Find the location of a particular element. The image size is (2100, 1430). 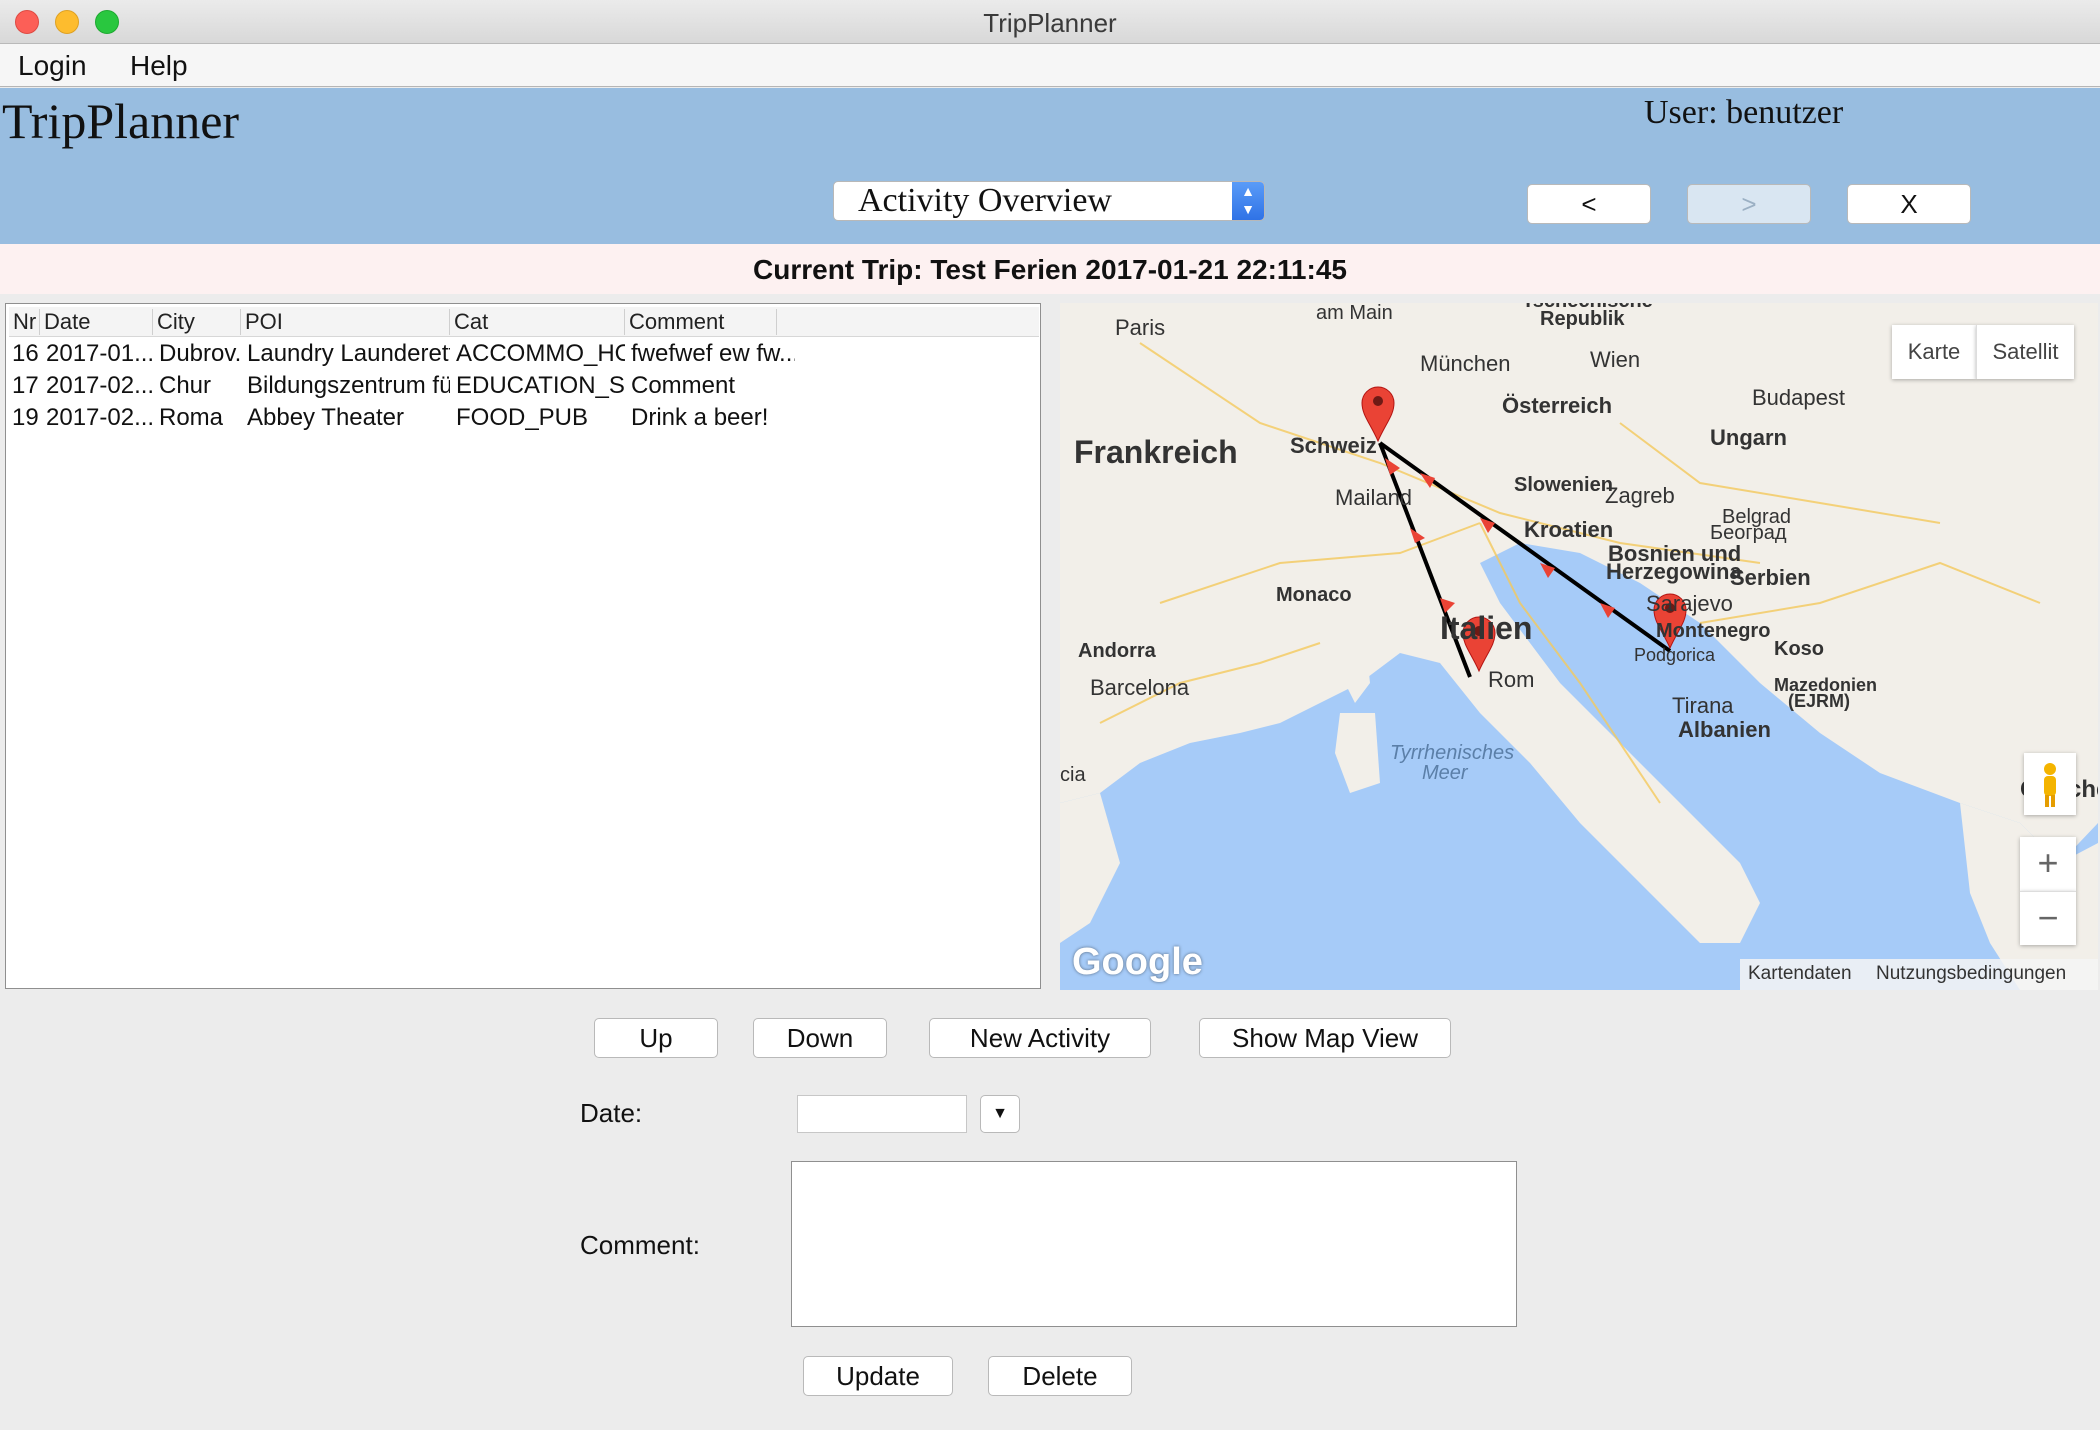

map-label: Herzegowina is located at coordinates (1674, 571).